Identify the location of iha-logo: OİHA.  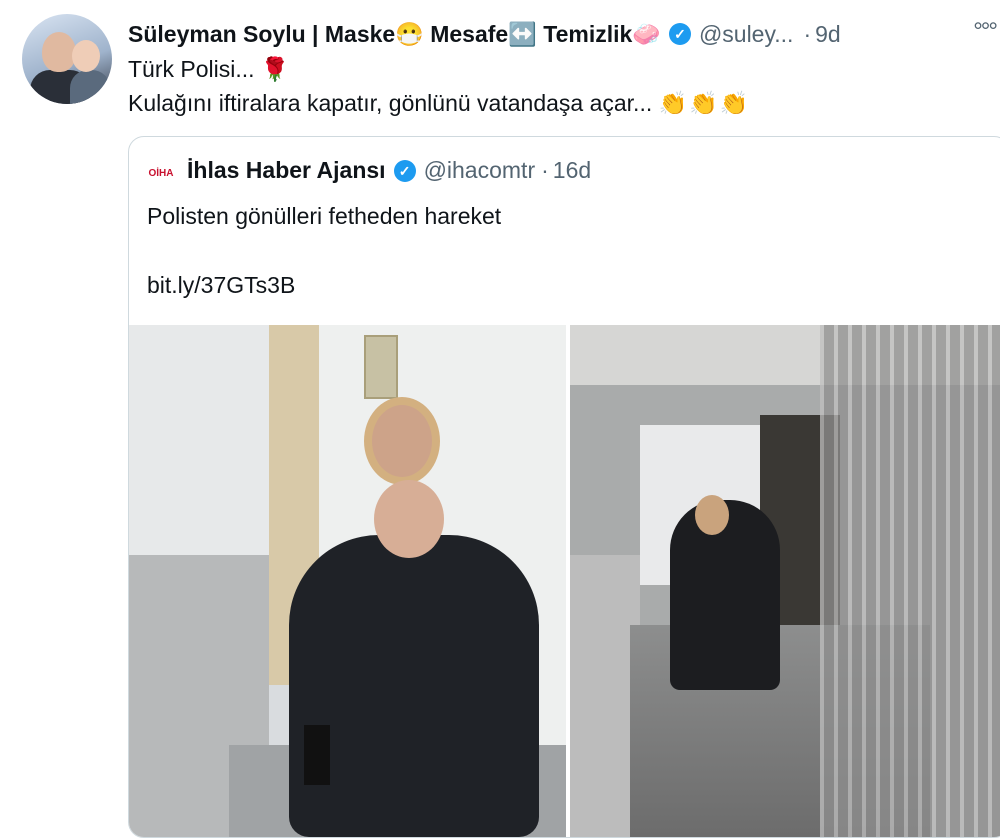
(161, 174).